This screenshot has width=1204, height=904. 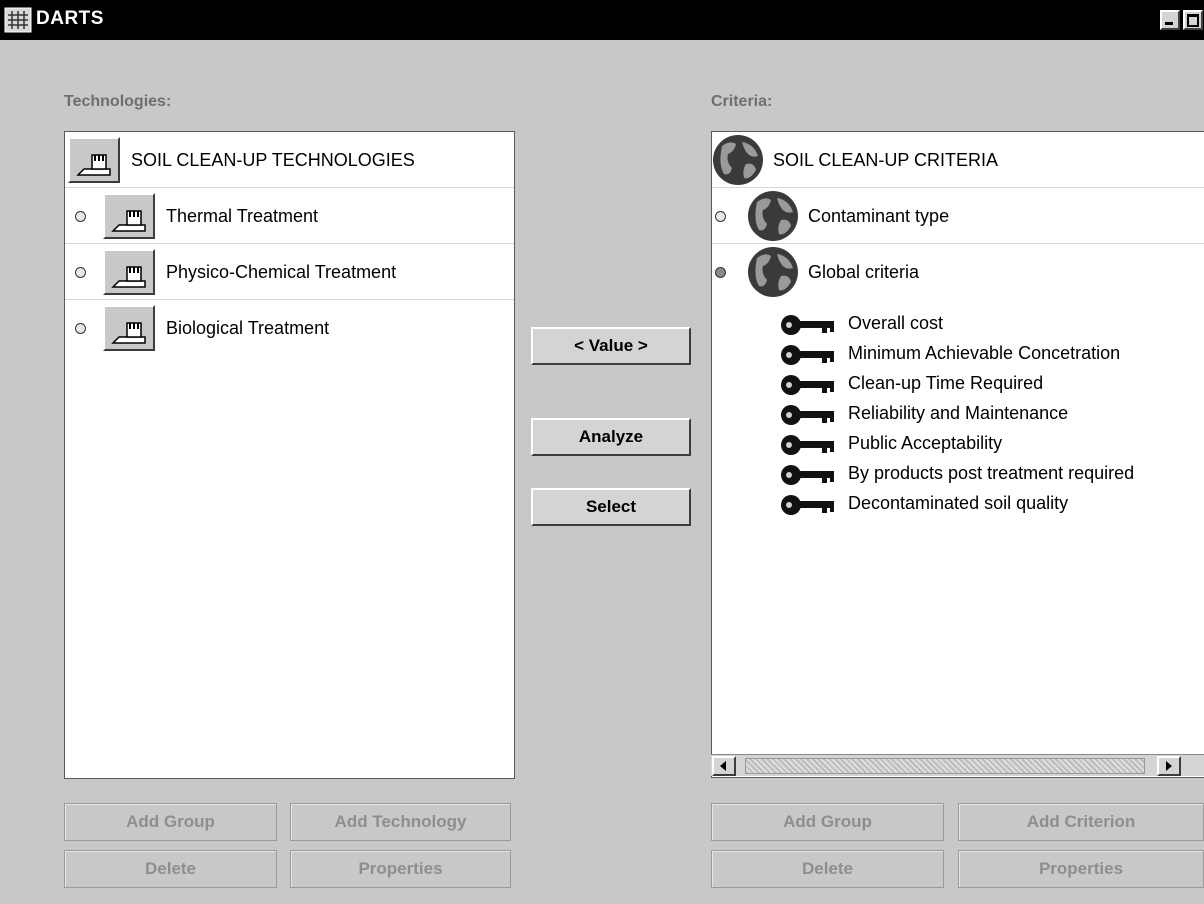 What do you see at coordinates (242, 216) in the screenshot?
I see `tree-item-label: Thermal Treatment` at bounding box center [242, 216].